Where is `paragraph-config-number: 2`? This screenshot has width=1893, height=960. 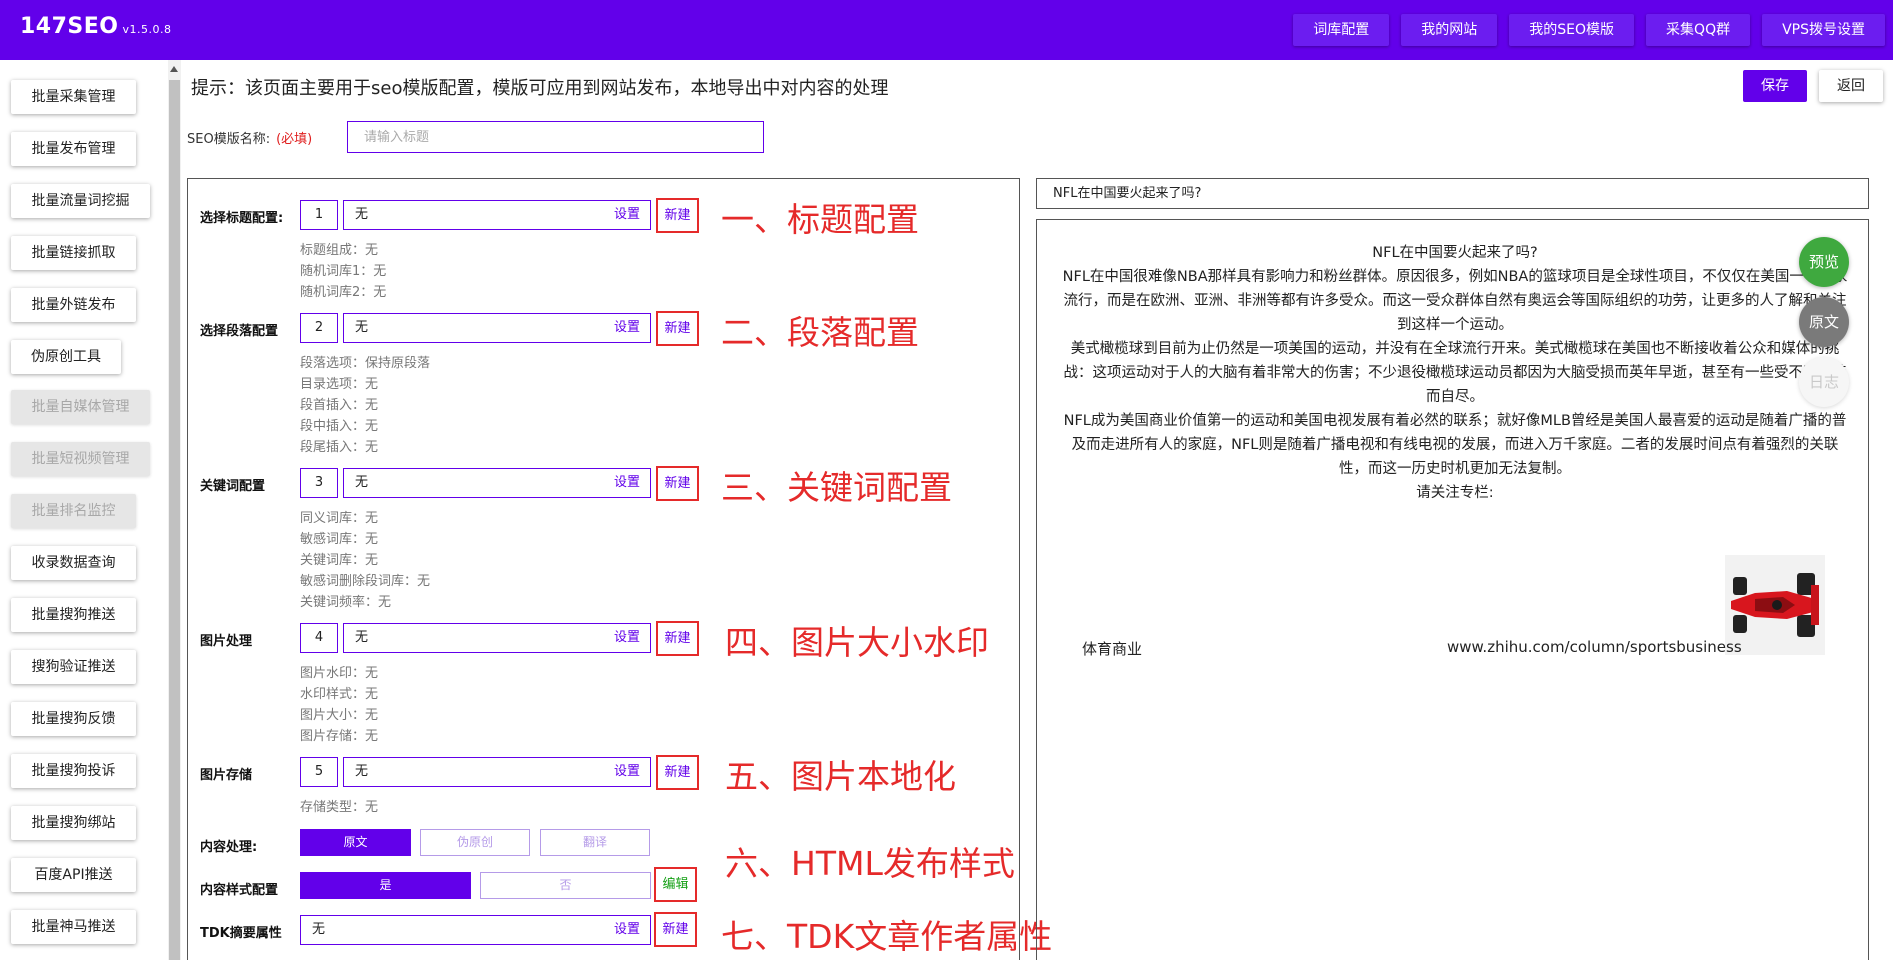
paragraph-config-number: 2 is located at coordinates (319, 328).